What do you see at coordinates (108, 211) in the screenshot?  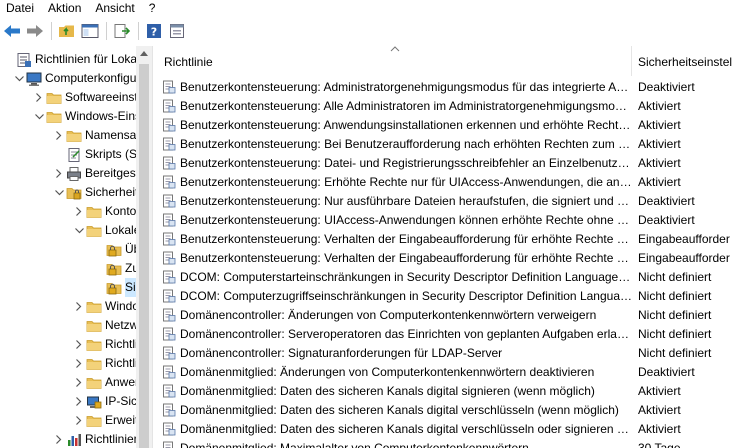 I see `tree-item: Konton` at bounding box center [108, 211].